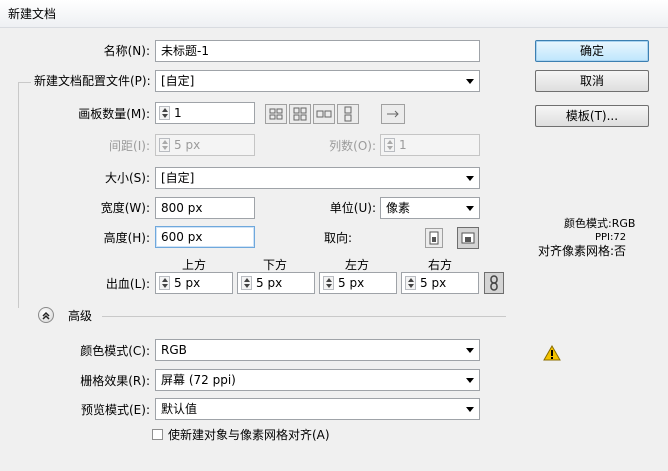 The image size is (668, 471). What do you see at coordinates (205, 208) in the screenshot?
I see `width-input: 800 px` at bounding box center [205, 208].